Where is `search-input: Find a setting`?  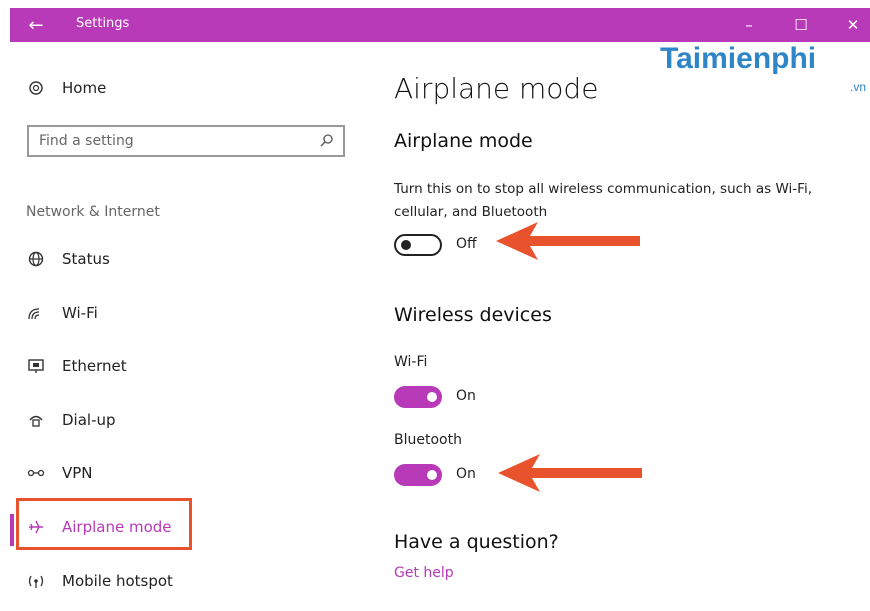 search-input: Find a setting is located at coordinates (186, 141).